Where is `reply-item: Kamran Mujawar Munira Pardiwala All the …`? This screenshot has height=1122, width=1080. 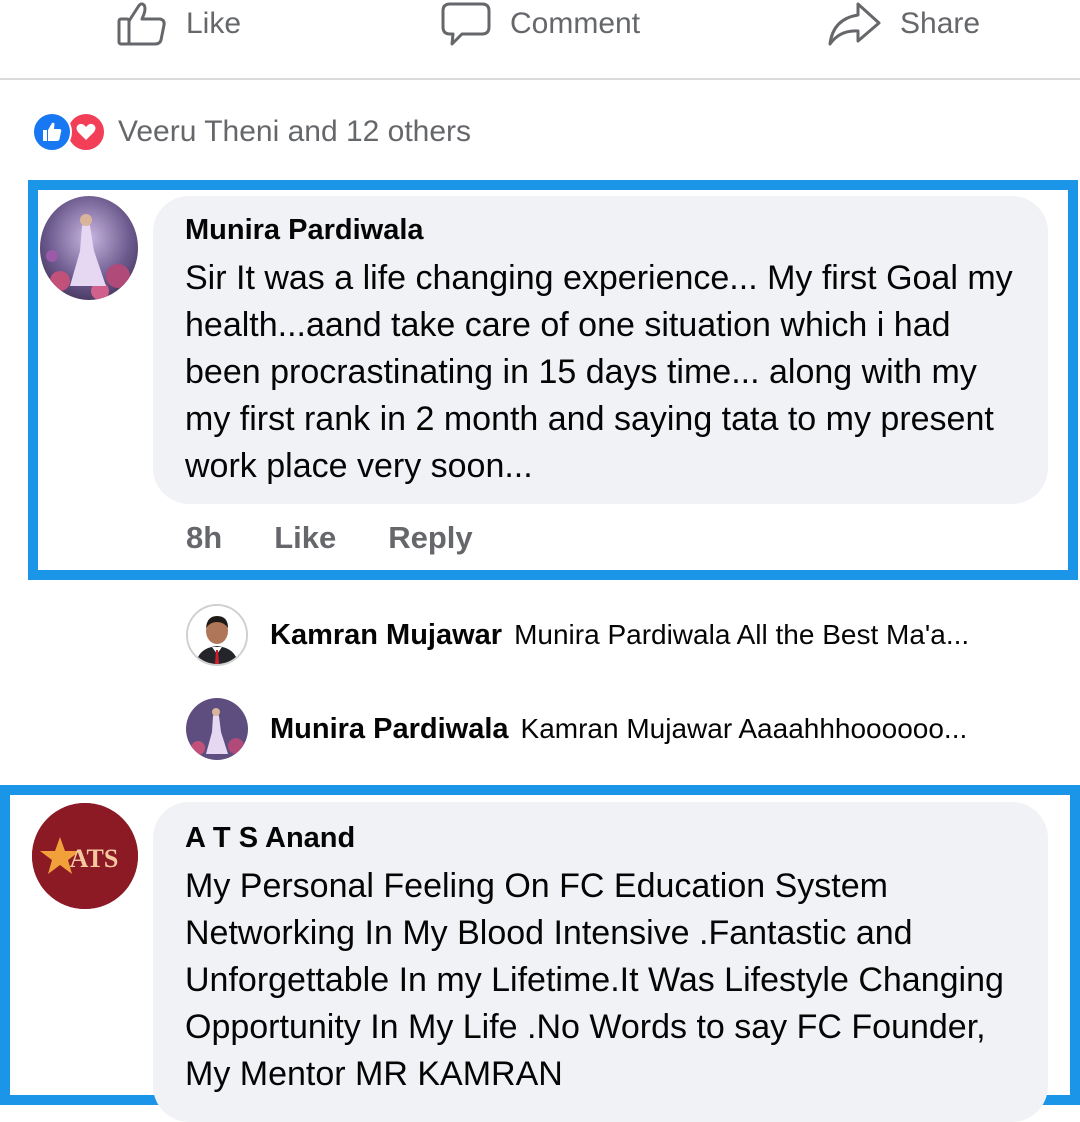 reply-item: Kamran Mujawar Munira Pardiwala All the … is located at coordinates (616, 635).